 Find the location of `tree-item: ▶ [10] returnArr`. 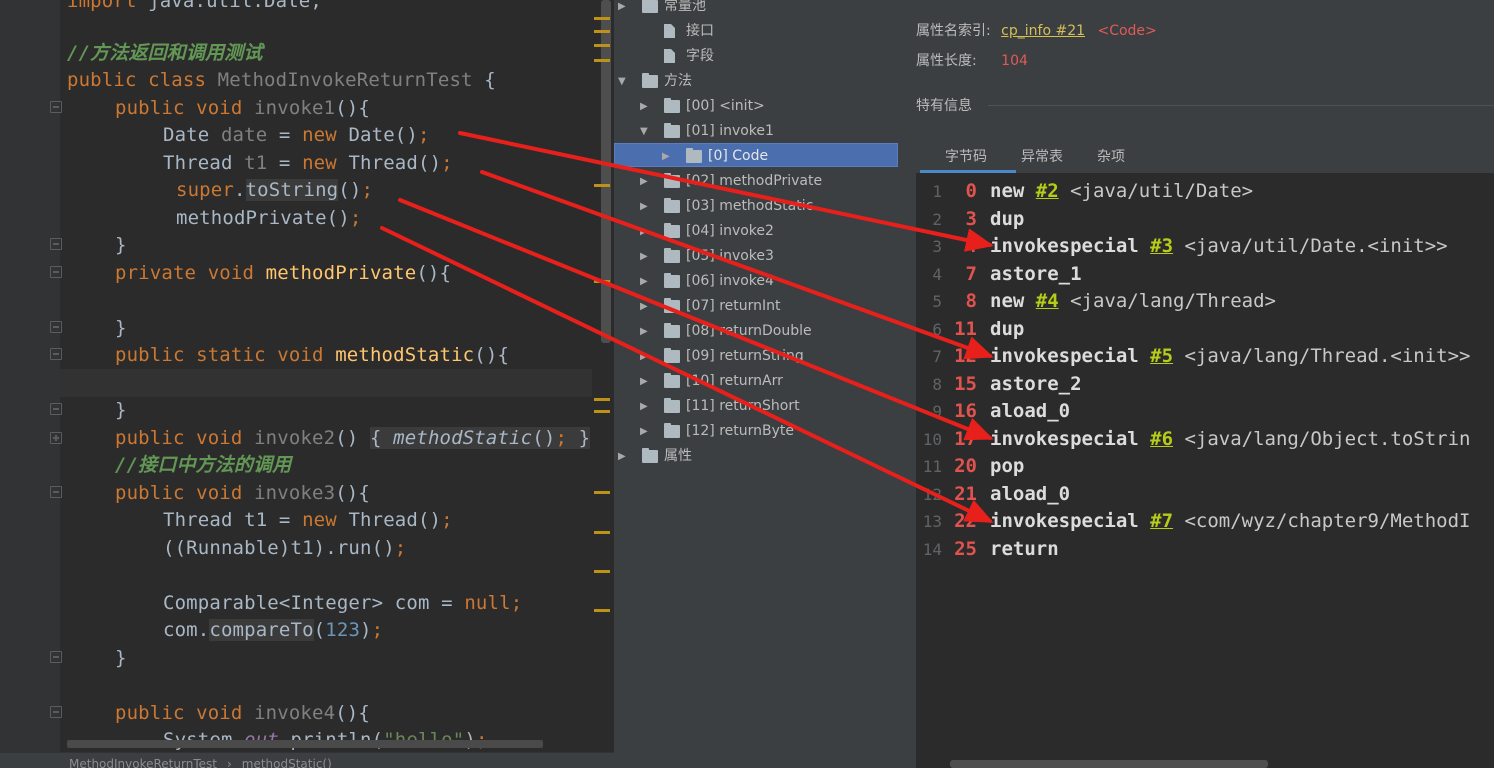

tree-item: ▶ [10] returnArr is located at coordinates (756, 381).